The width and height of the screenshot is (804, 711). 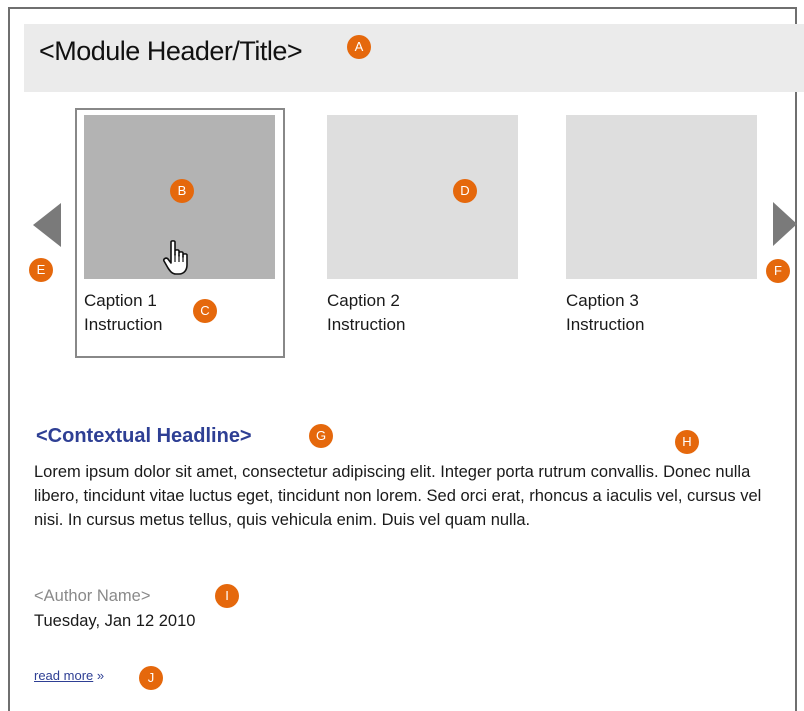 I want to click on carousel-caption-3: Caption 3 Instruction, so click(x=605, y=313).